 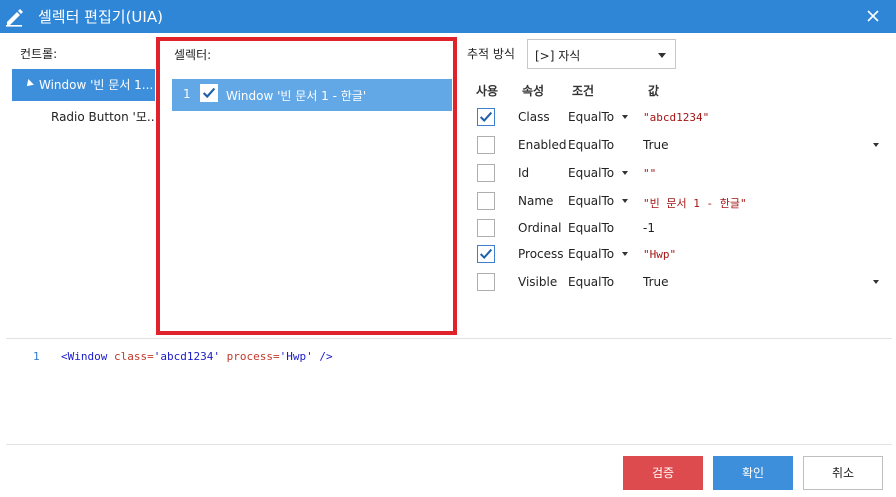 What do you see at coordinates (695, 203) in the screenshot?
I see `value-field: "빈 문서 1 - 한글"` at bounding box center [695, 203].